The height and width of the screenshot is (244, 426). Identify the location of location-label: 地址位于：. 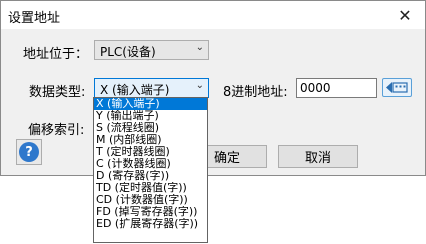
(56, 54).